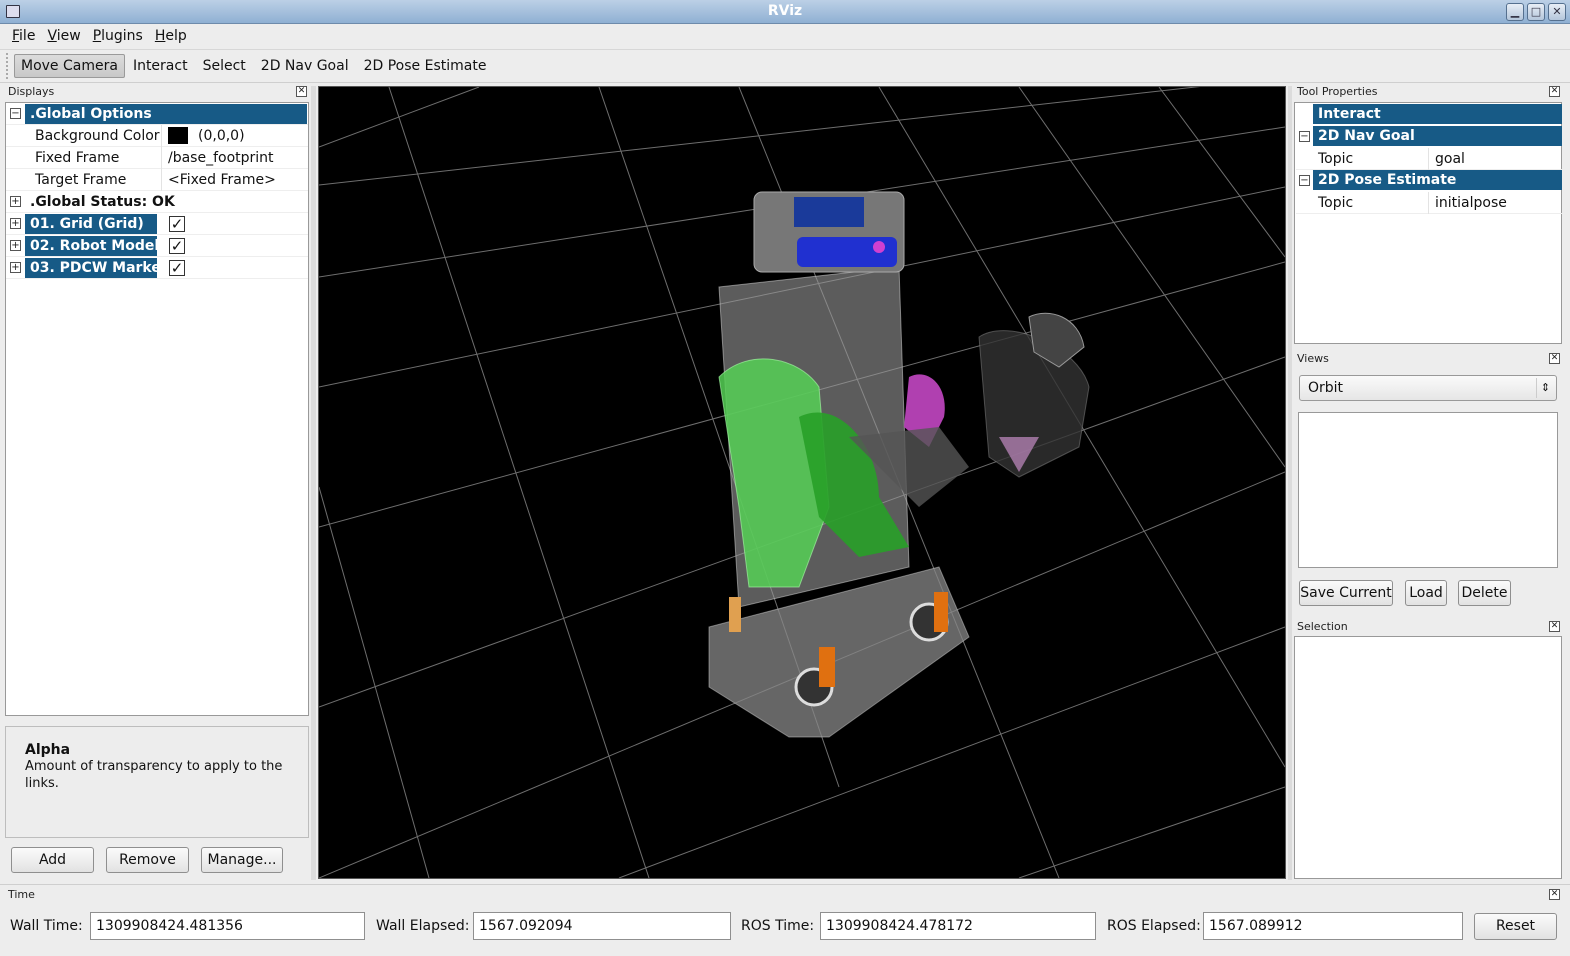 The width and height of the screenshot is (1570, 956). What do you see at coordinates (783, 895) in the screenshot?
I see `time-panel-header: Time ✕` at bounding box center [783, 895].